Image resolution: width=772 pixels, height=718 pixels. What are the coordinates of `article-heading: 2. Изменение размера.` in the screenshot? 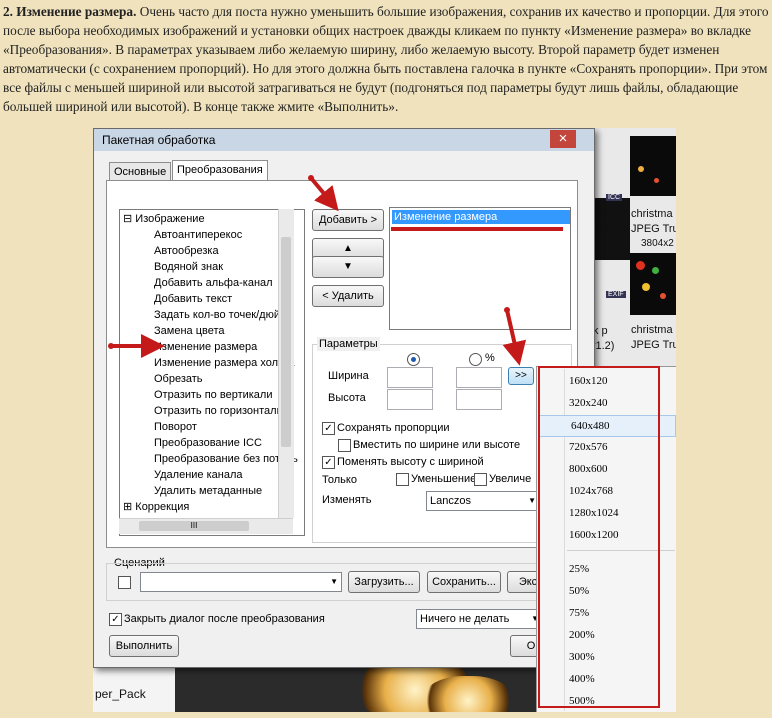 It's located at (70, 11).